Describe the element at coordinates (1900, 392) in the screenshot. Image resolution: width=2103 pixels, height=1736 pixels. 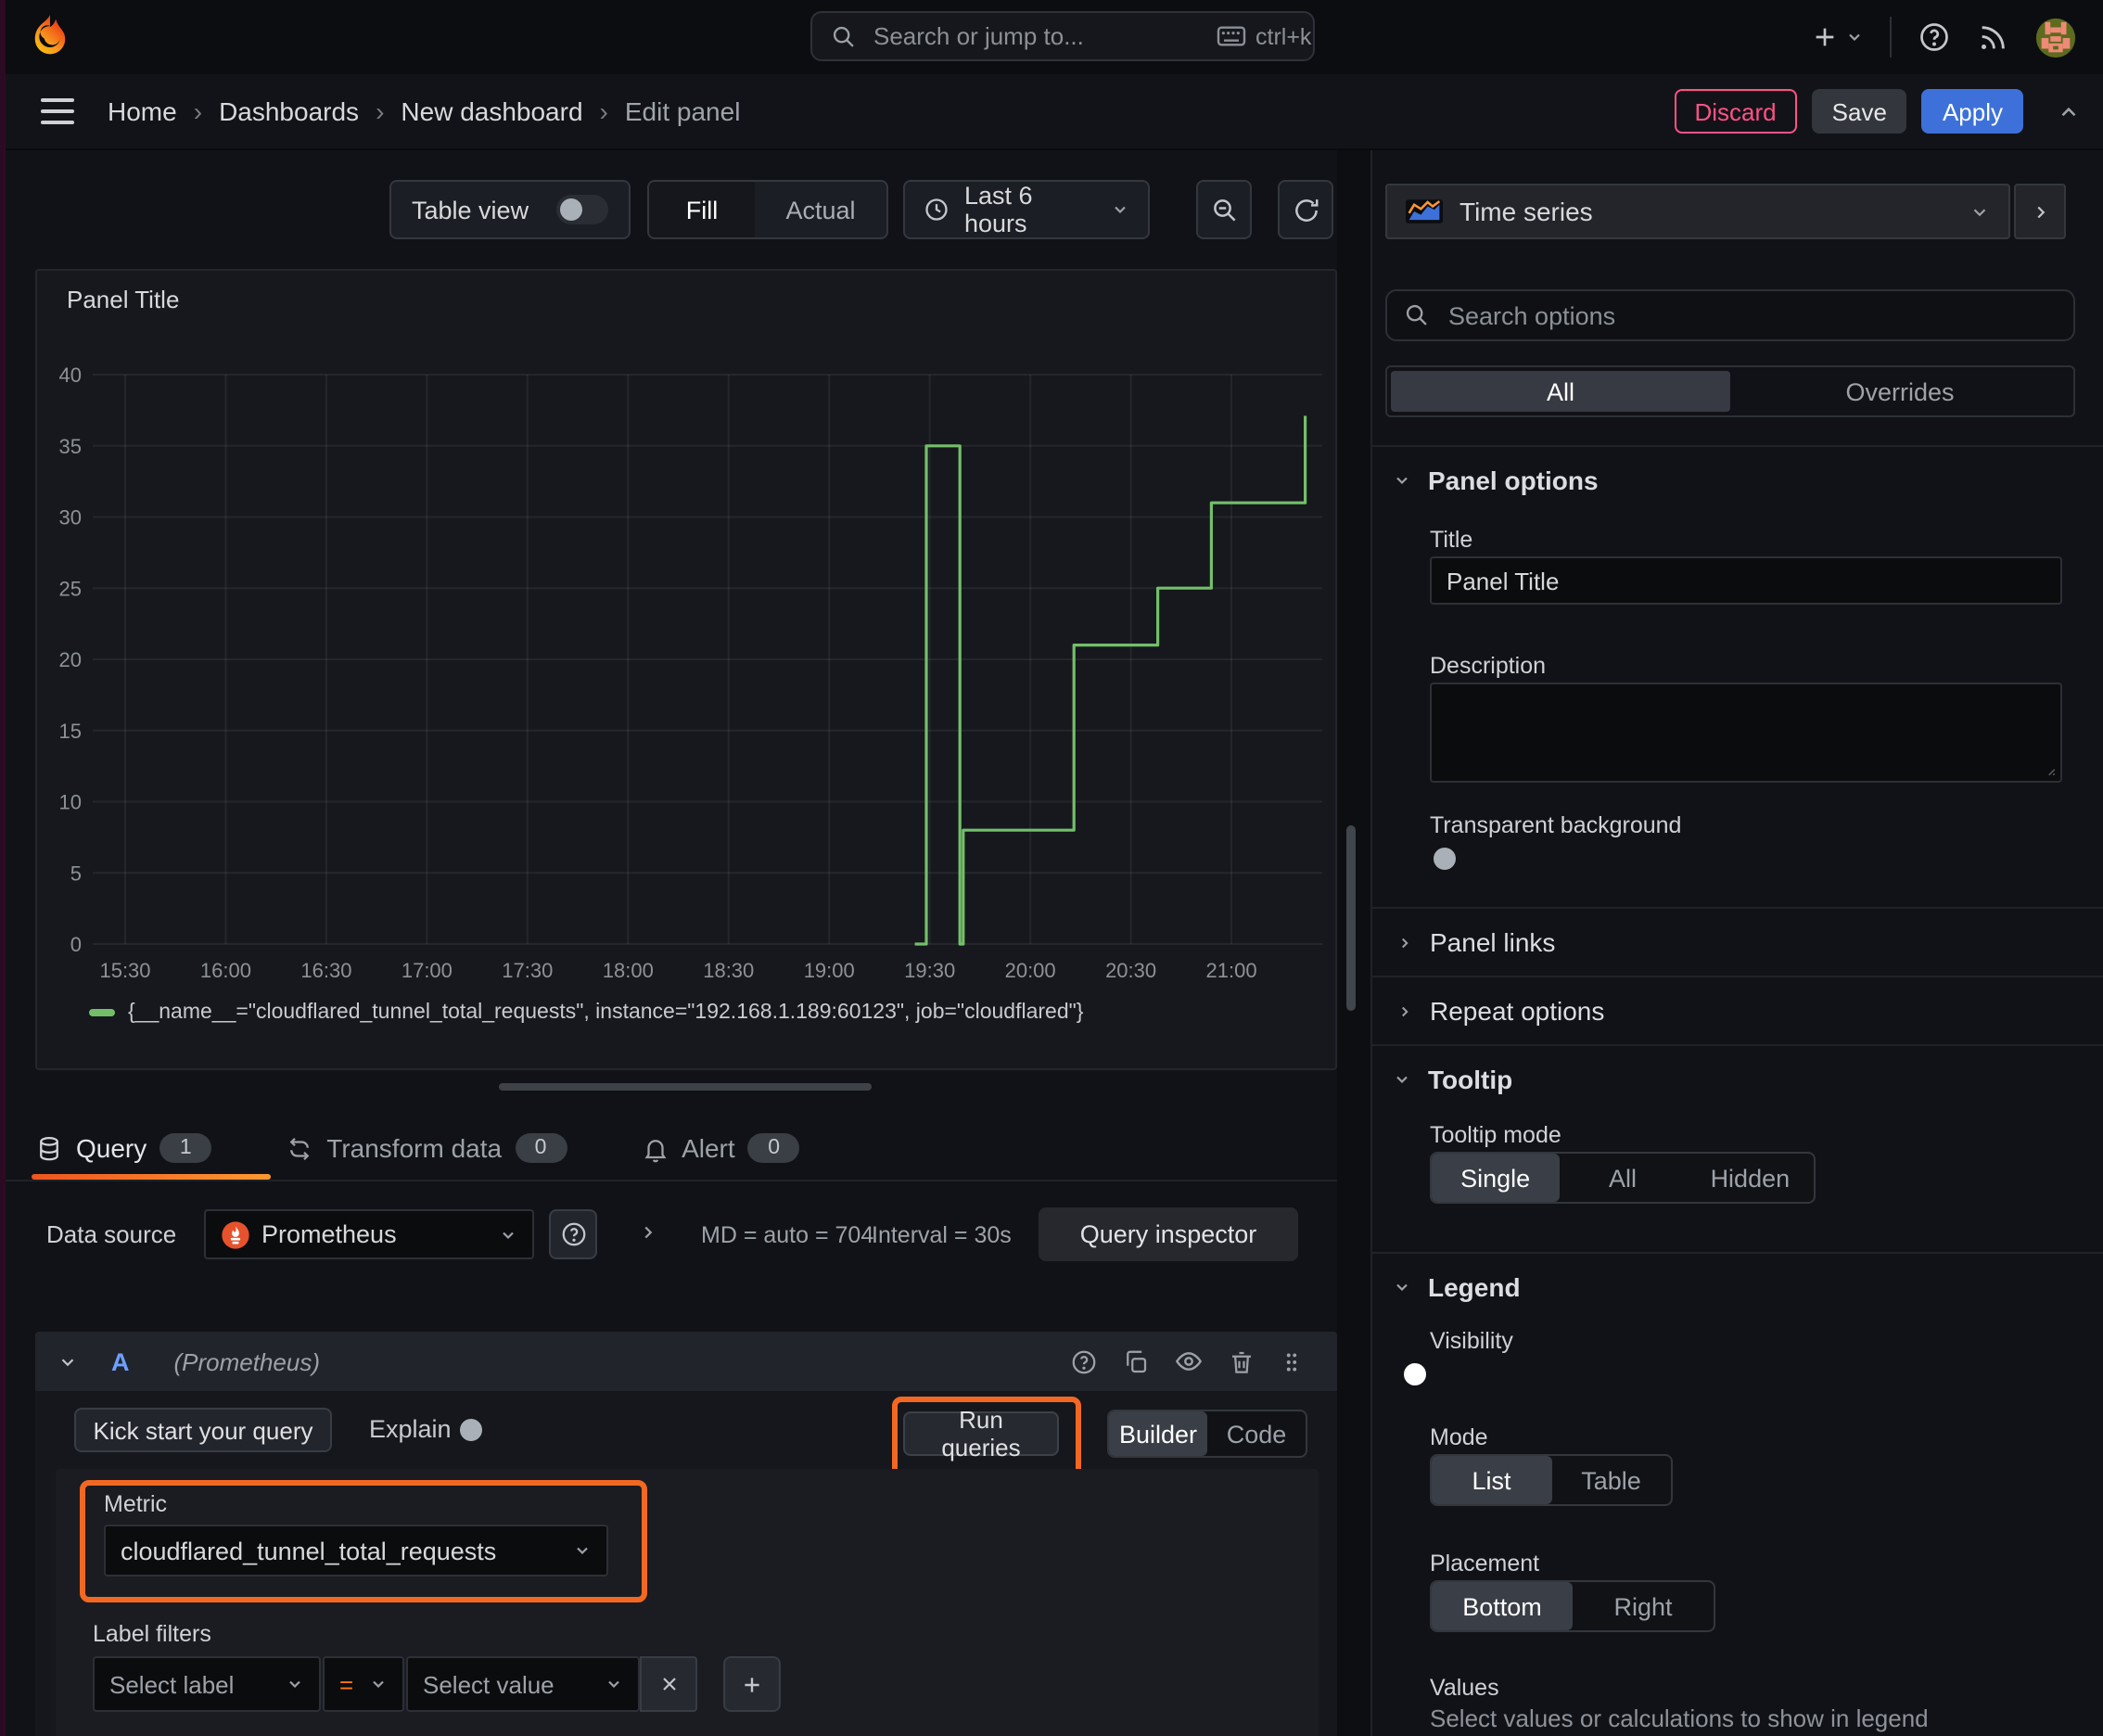
I see `tab-overrides: Overrides` at that location.